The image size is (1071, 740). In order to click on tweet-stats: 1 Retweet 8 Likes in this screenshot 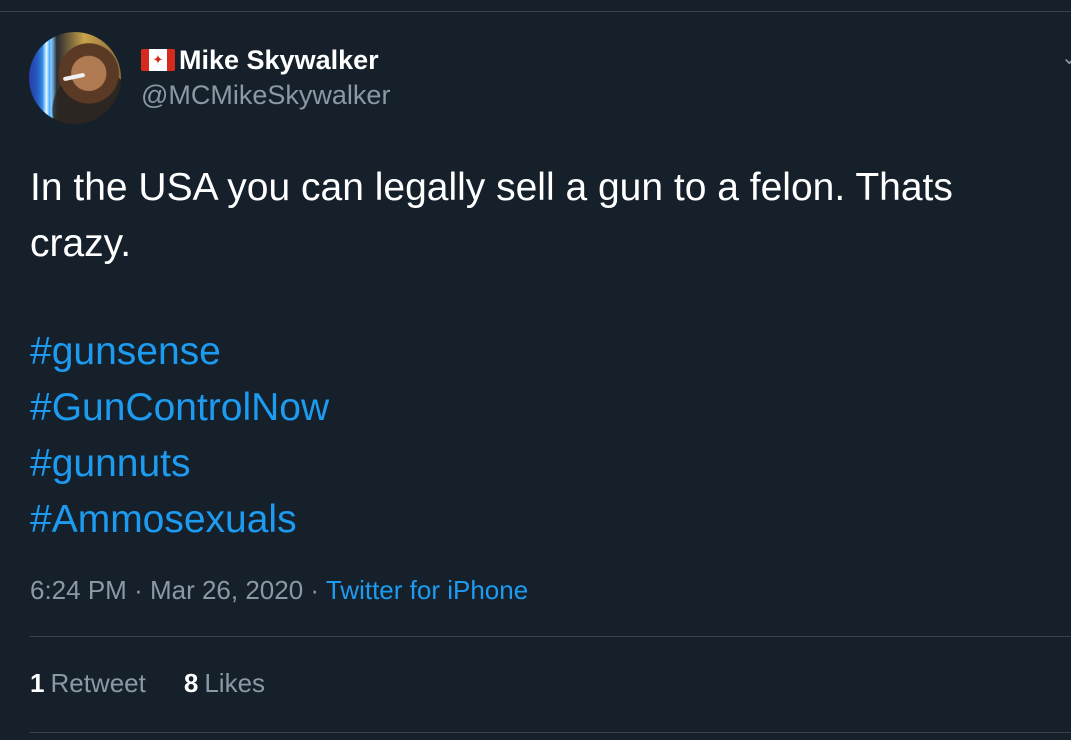, I will do `click(166, 683)`.